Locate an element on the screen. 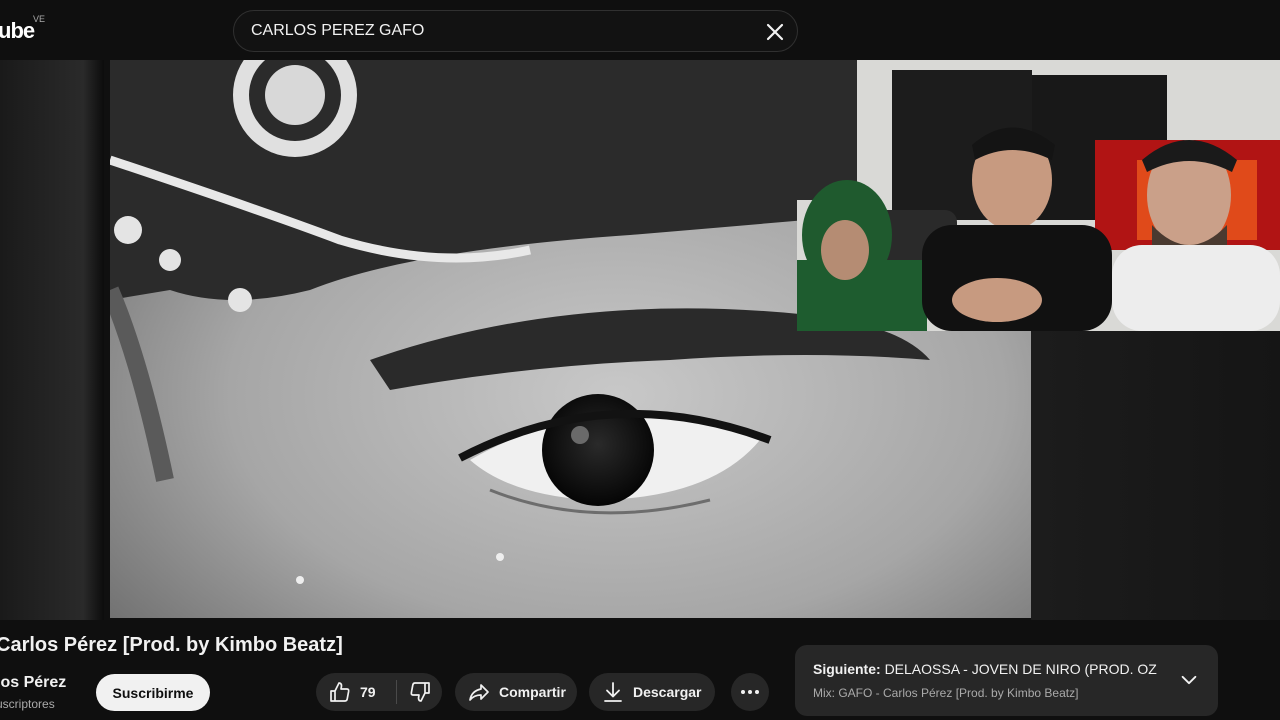 The width and height of the screenshot is (1280, 720). like-dislike-group: 79 is located at coordinates (379, 692).